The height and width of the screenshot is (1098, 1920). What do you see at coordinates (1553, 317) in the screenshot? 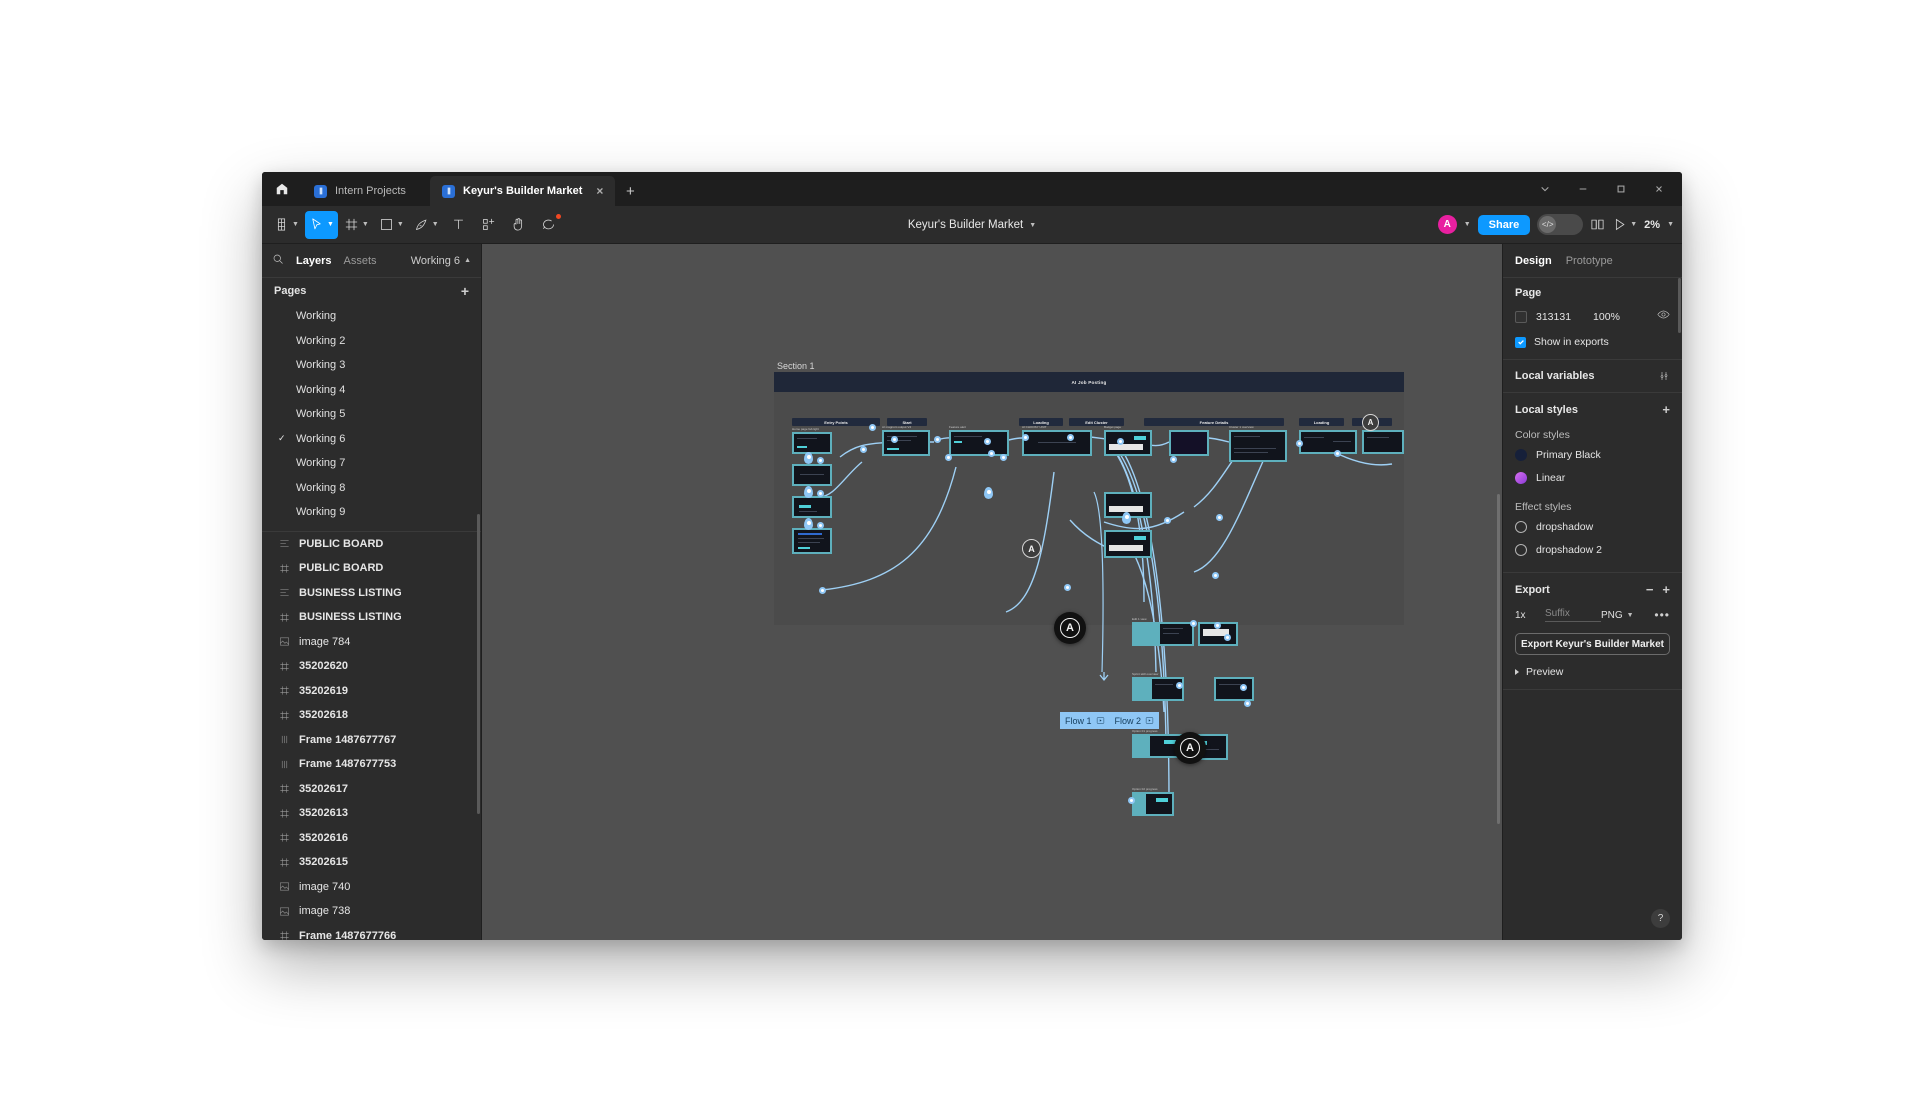
I see `color-hex-value: 313131` at bounding box center [1553, 317].